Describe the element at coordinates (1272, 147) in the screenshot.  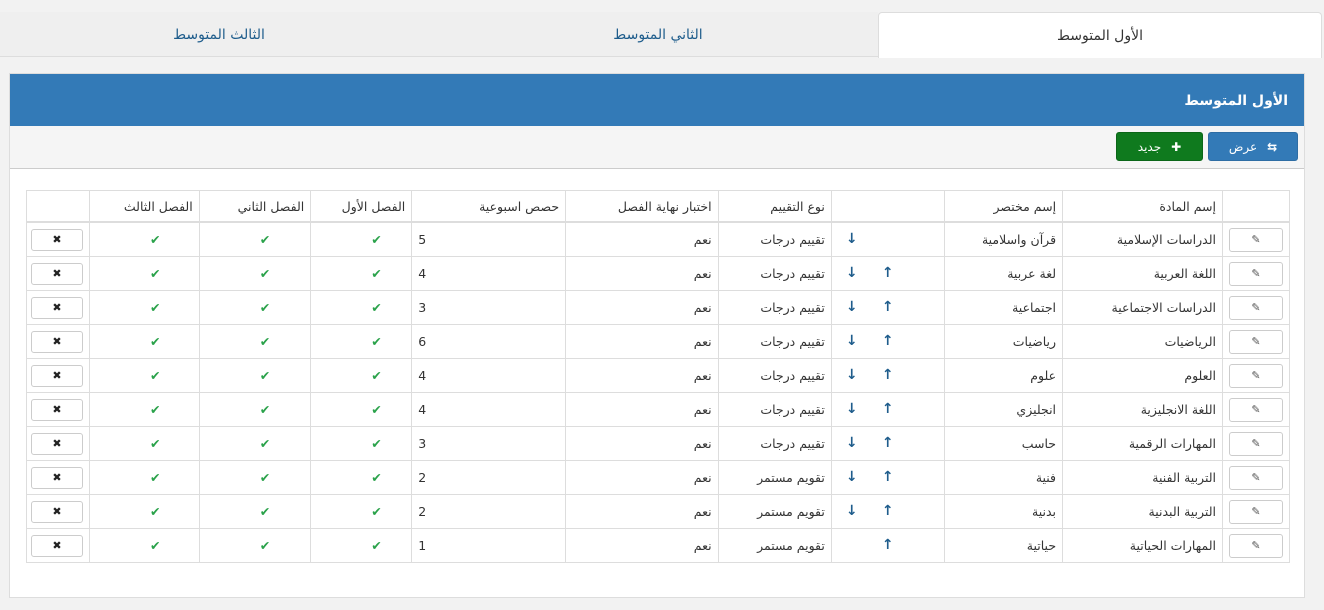
I see `refresh-icon: ⇆` at that location.